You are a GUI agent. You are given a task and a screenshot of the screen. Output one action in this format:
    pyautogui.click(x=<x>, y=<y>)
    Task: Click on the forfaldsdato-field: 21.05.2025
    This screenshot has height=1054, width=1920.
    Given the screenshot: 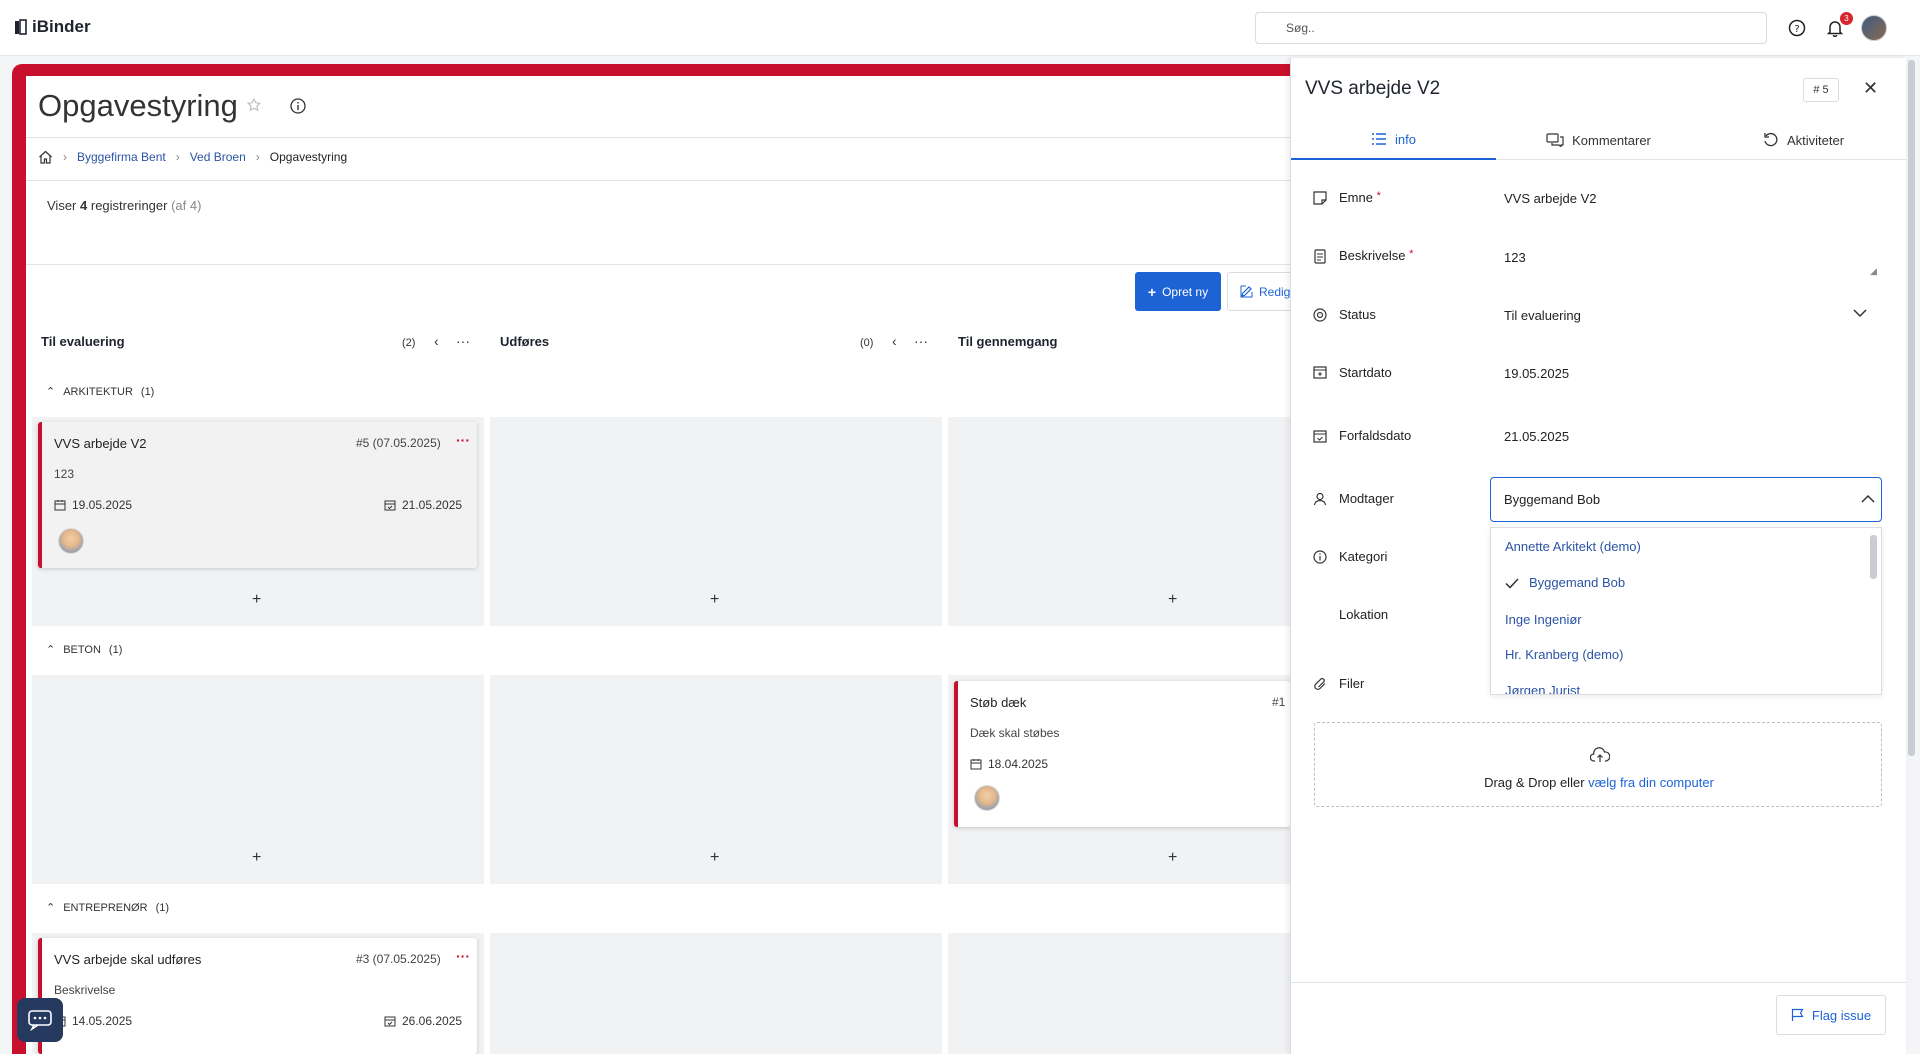 What is the action you would take?
    pyautogui.click(x=1536, y=436)
    